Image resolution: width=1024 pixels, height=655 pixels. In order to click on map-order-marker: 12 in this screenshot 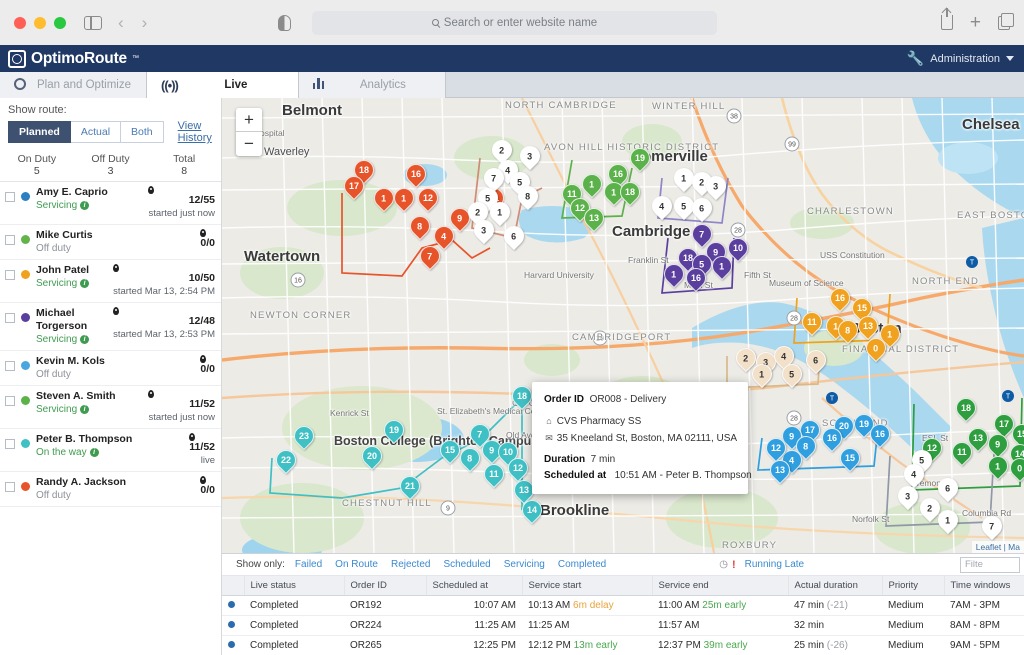, I will do `click(428, 199)`.